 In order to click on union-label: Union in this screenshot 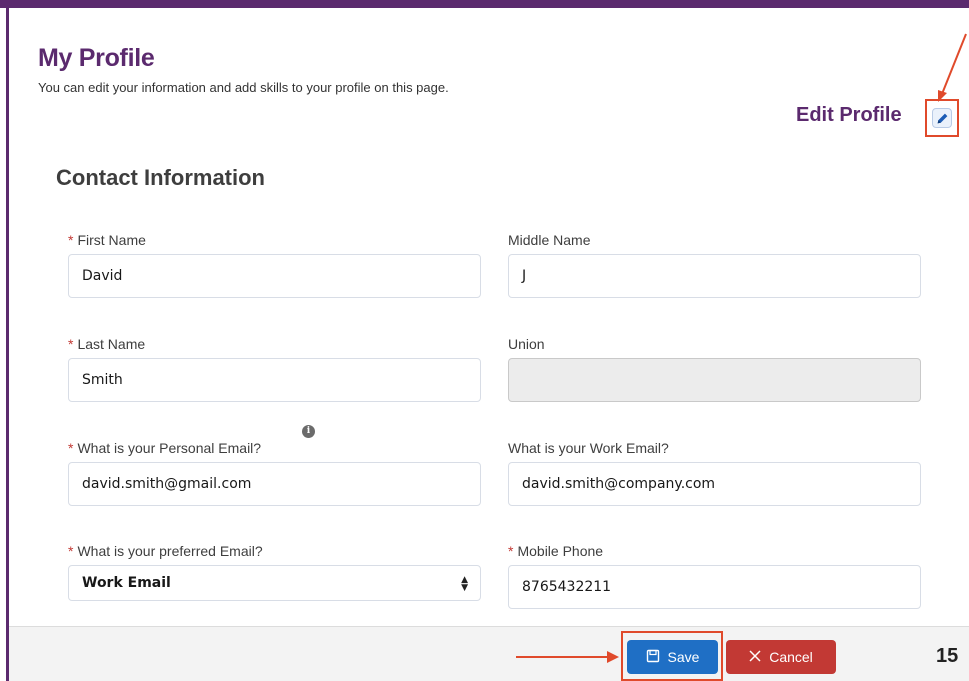, I will do `click(526, 344)`.